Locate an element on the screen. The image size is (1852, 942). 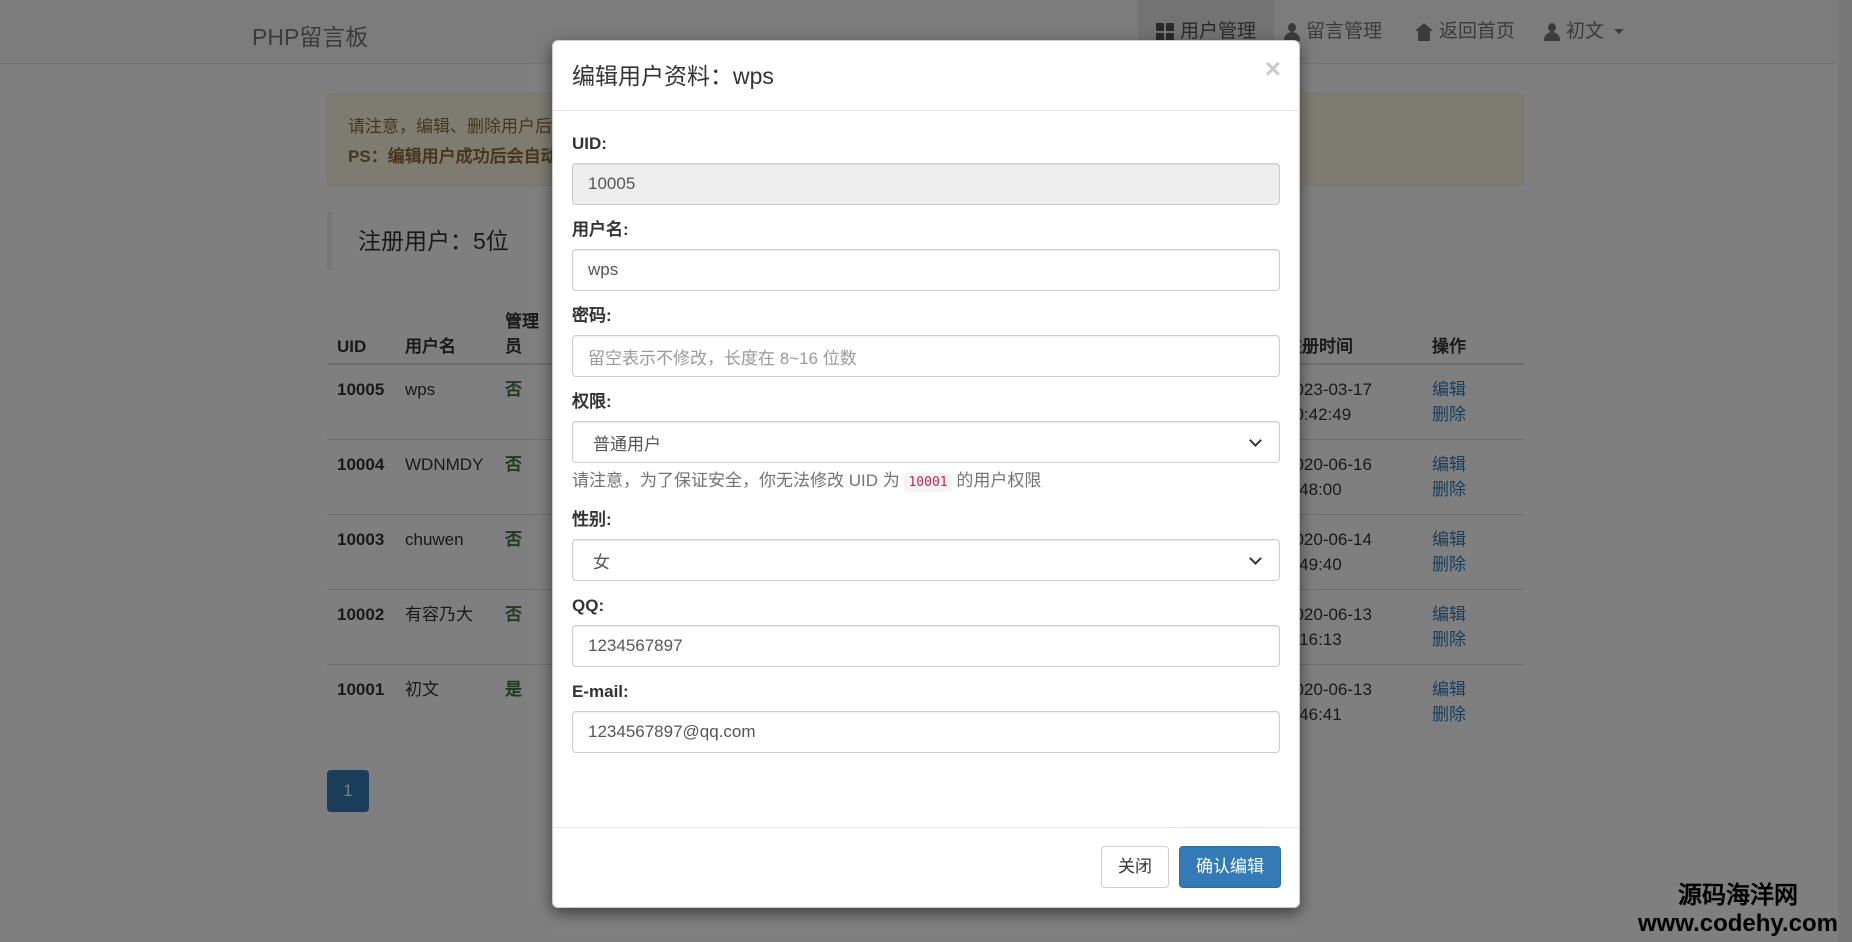
modal-title: 编辑用户资料：wps is located at coordinates (673, 76).